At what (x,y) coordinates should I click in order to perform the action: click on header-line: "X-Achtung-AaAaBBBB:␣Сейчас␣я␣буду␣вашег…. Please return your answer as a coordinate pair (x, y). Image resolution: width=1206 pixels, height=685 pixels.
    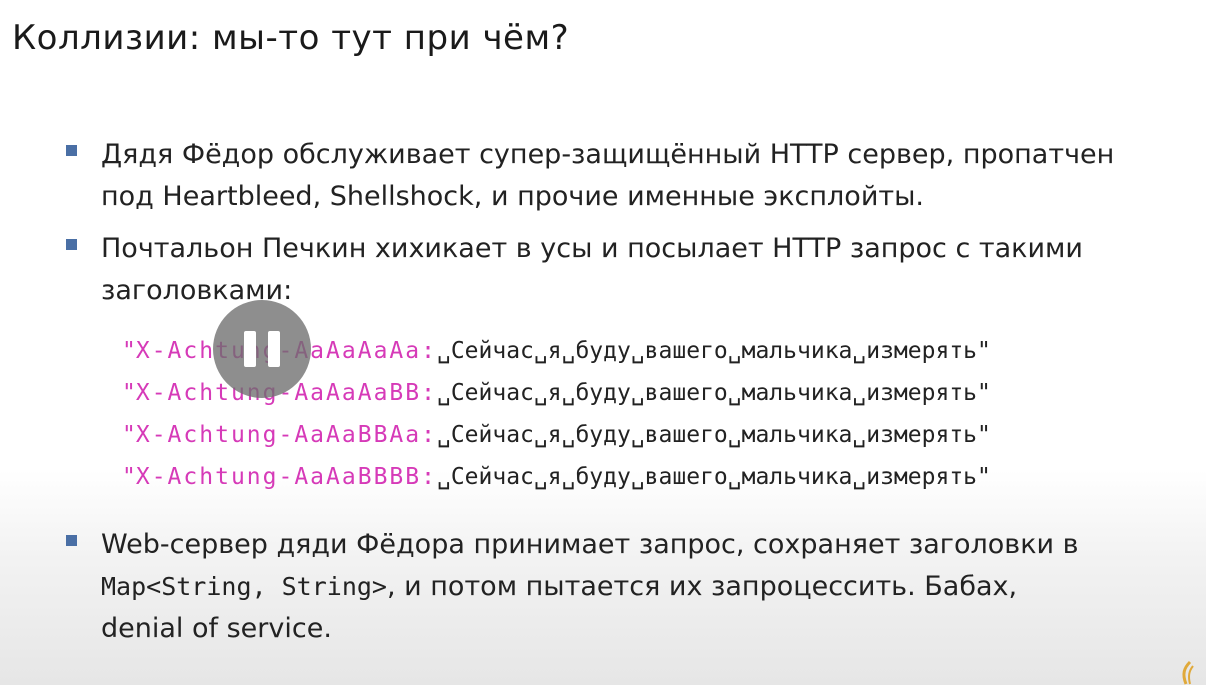
    Looking at the image, I should click on (556, 477).